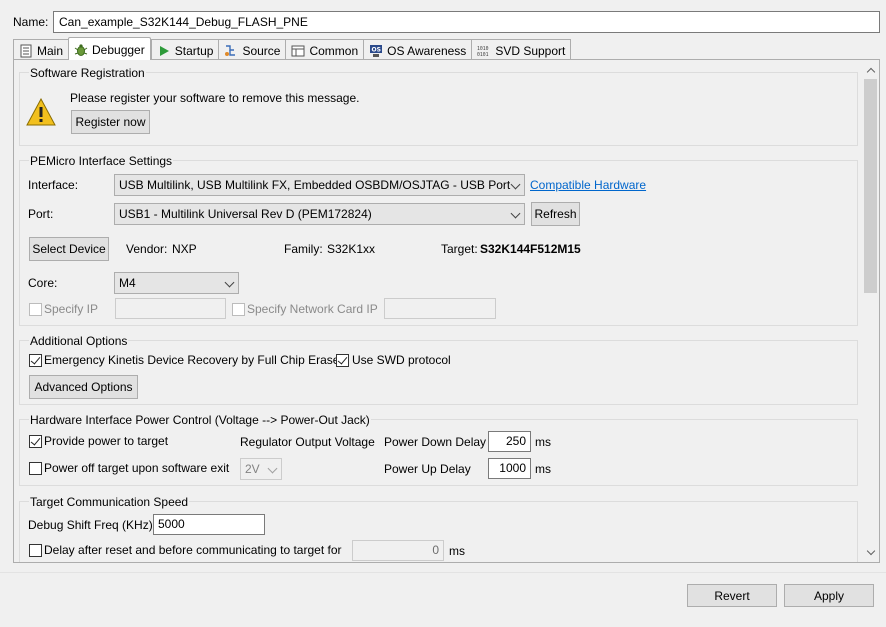 The image size is (886, 627). What do you see at coordinates (83, 387) in the screenshot?
I see `advanced-options-button: Advanced Options` at bounding box center [83, 387].